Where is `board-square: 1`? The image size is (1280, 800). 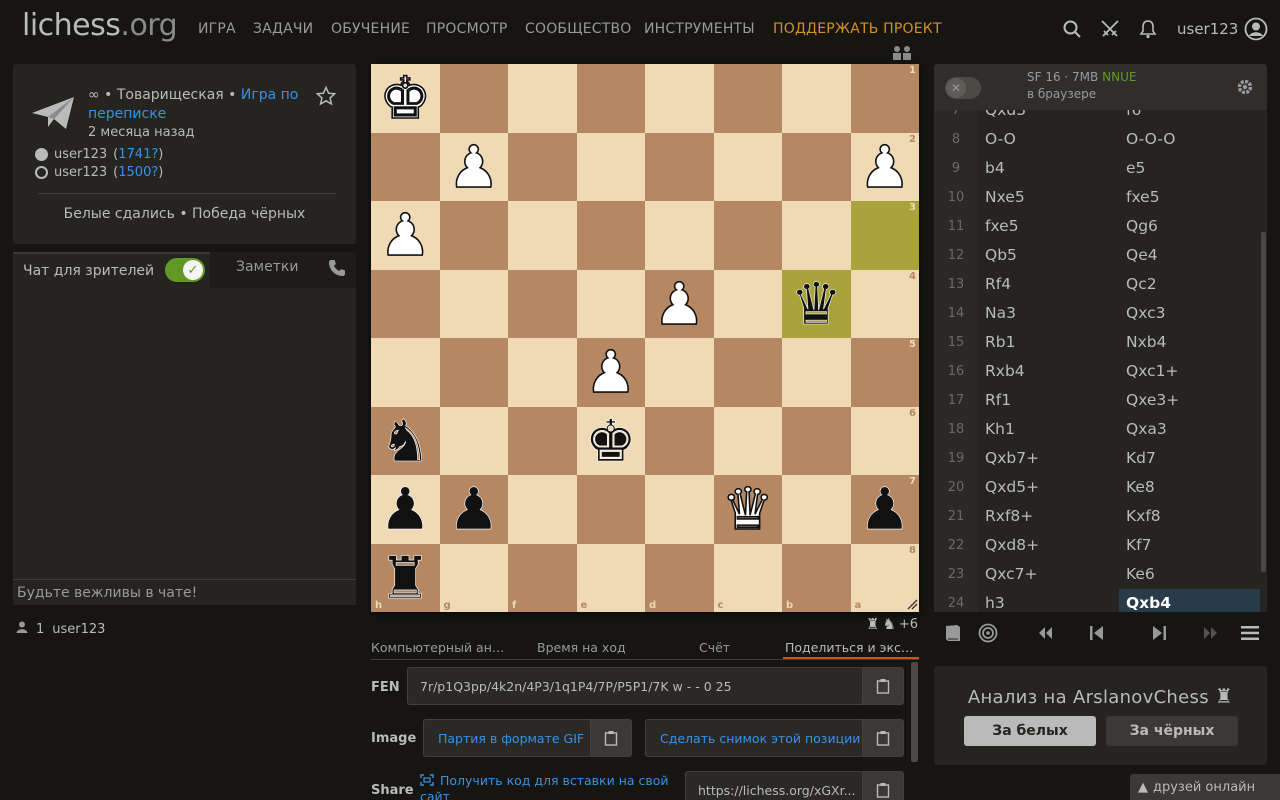 board-square: 1 is located at coordinates (884, 98).